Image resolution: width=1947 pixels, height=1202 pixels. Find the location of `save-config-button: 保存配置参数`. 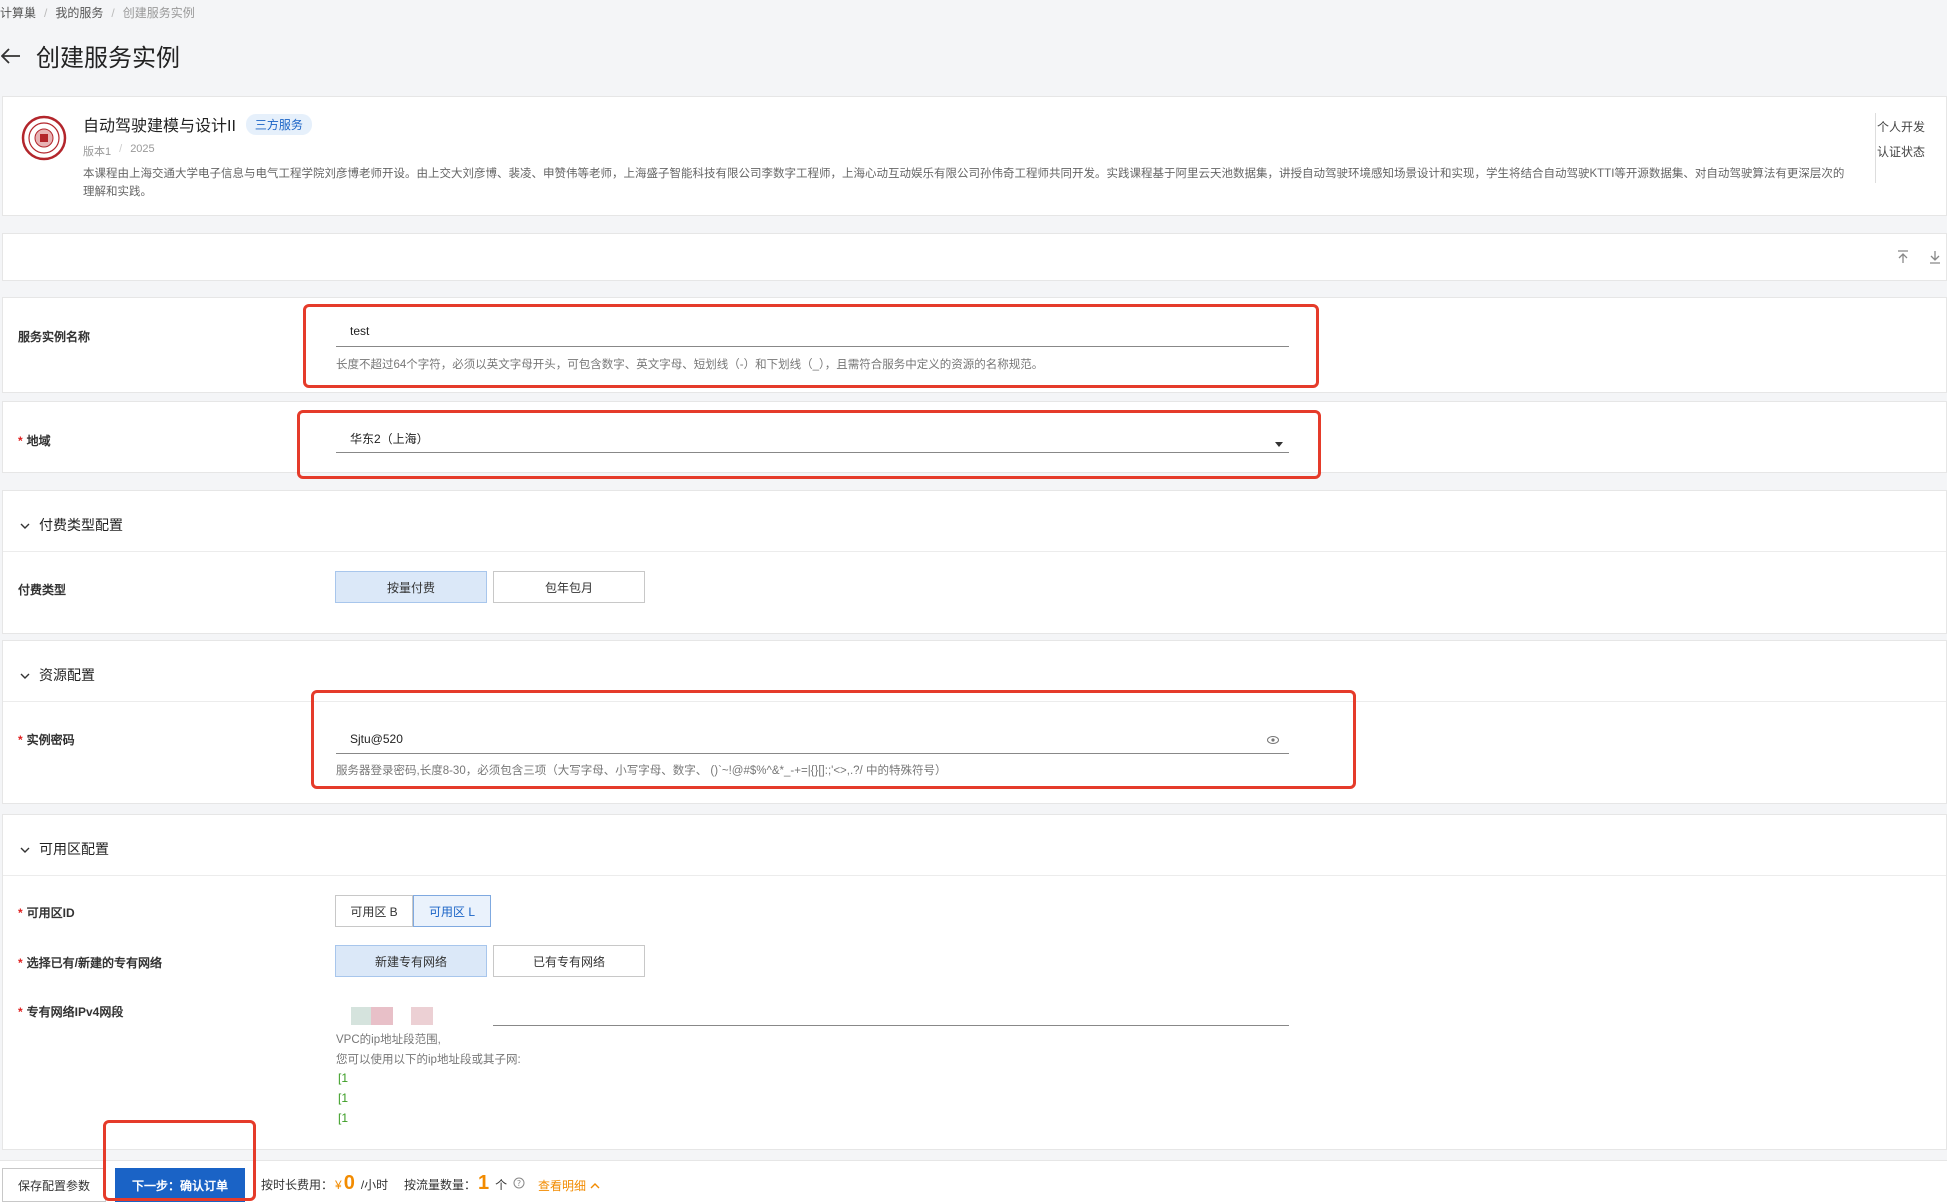

save-config-button: 保存配置参数 is located at coordinates (54, 1185).